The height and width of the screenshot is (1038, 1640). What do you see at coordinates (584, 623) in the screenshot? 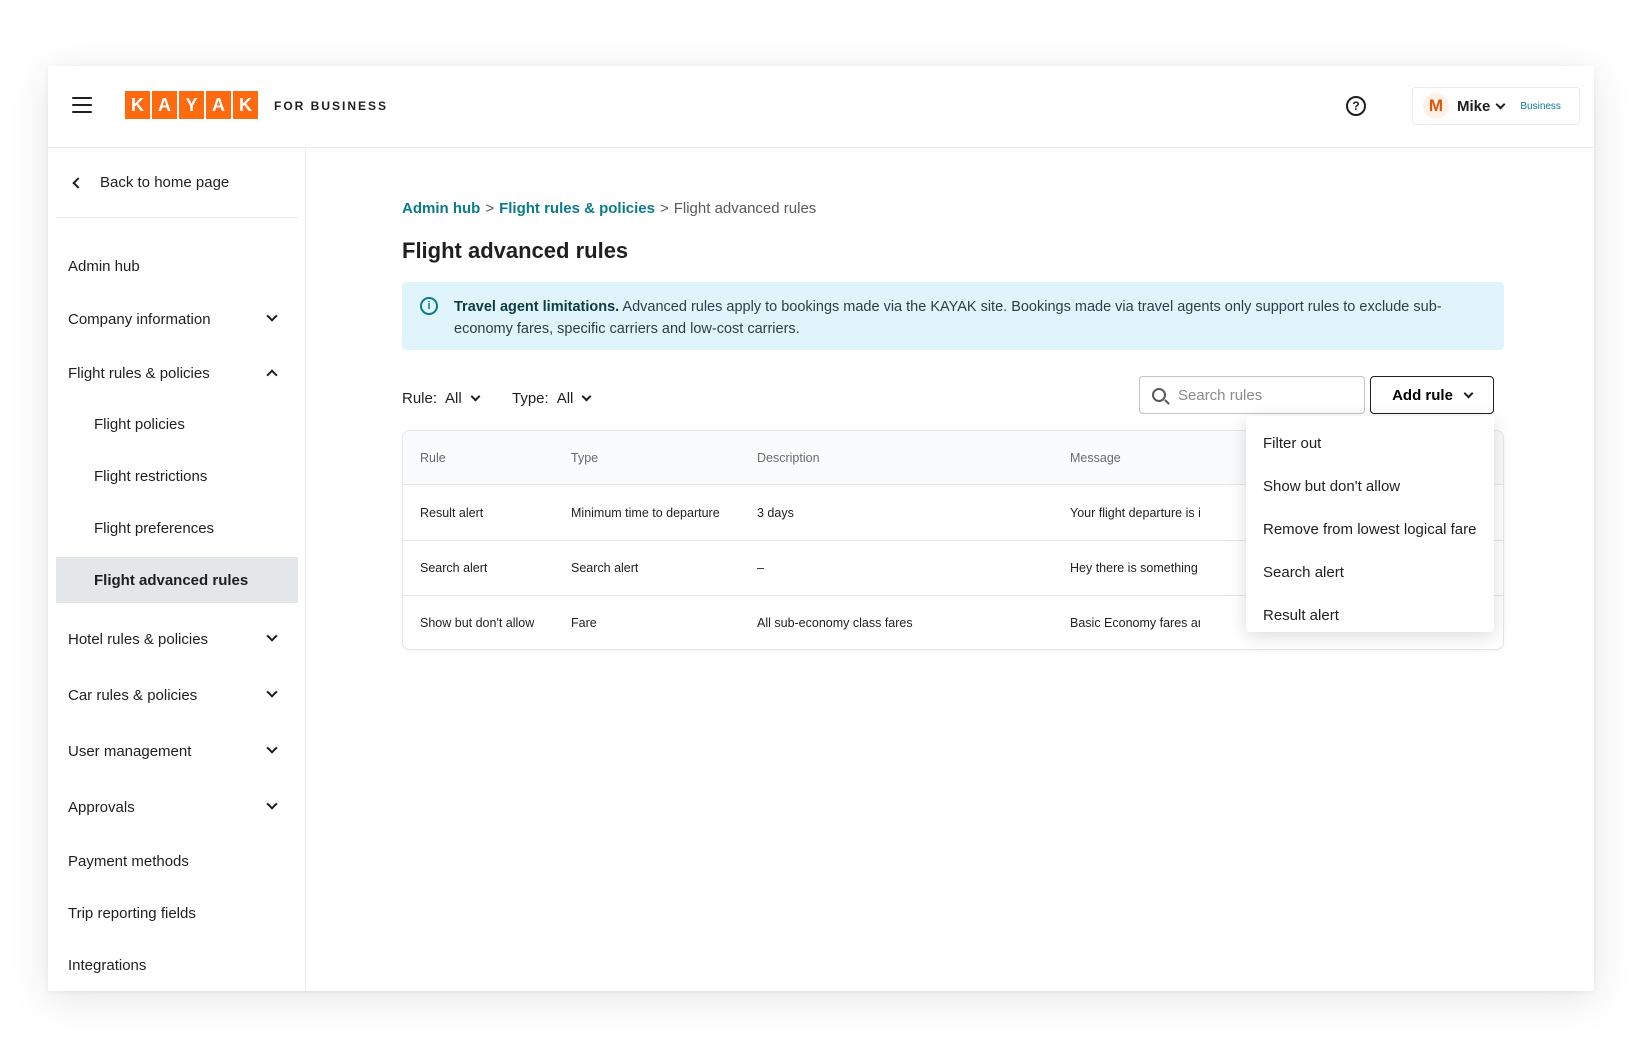
I see `cell-type: Fare` at bounding box center [584, 623].